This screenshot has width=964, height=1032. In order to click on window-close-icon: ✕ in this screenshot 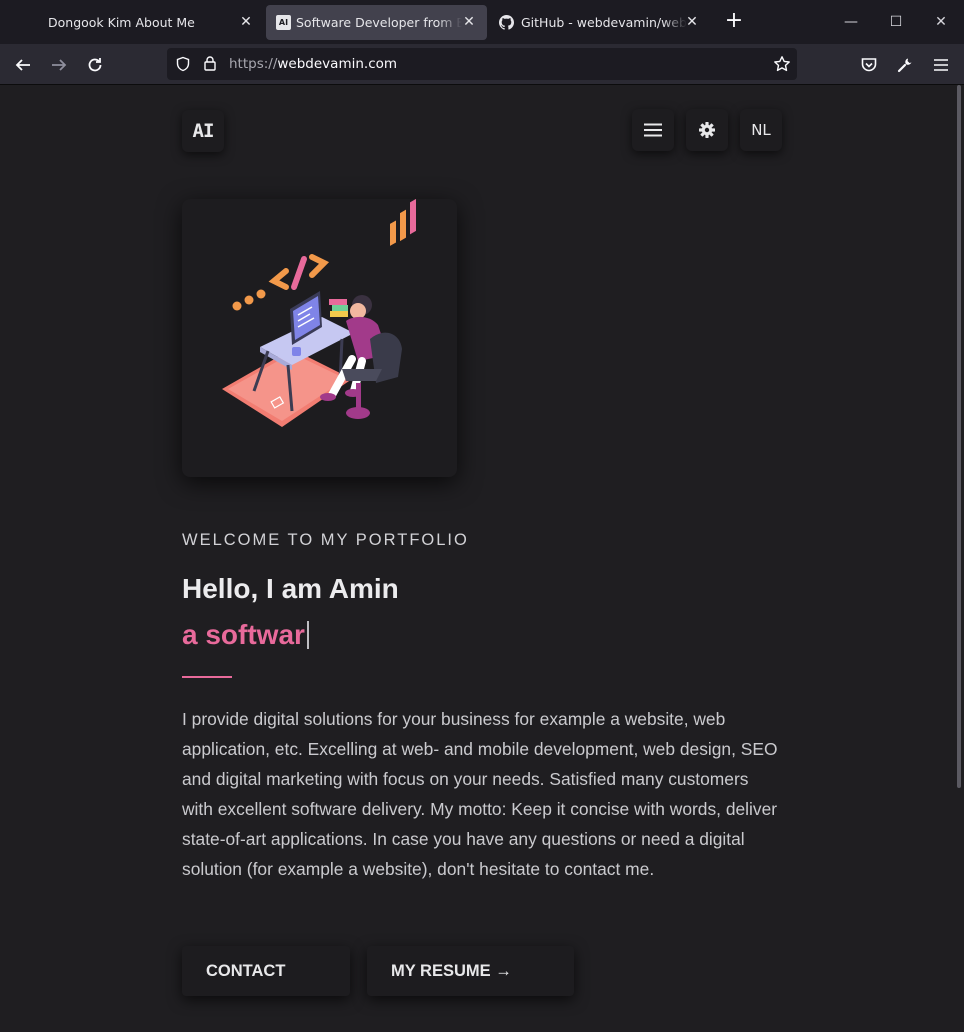, I will do `click(941, 22)`.